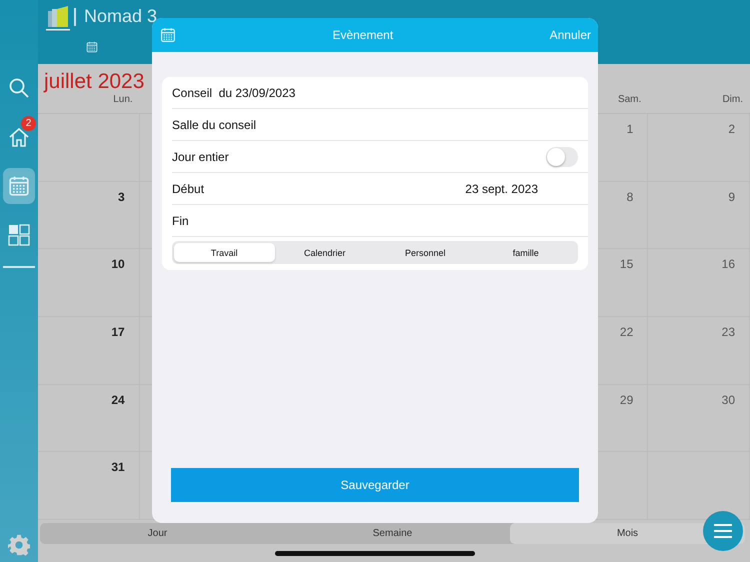  Describe the element at coordinates (19, 235) in the screenshot. I see `grid-icon` at that location.